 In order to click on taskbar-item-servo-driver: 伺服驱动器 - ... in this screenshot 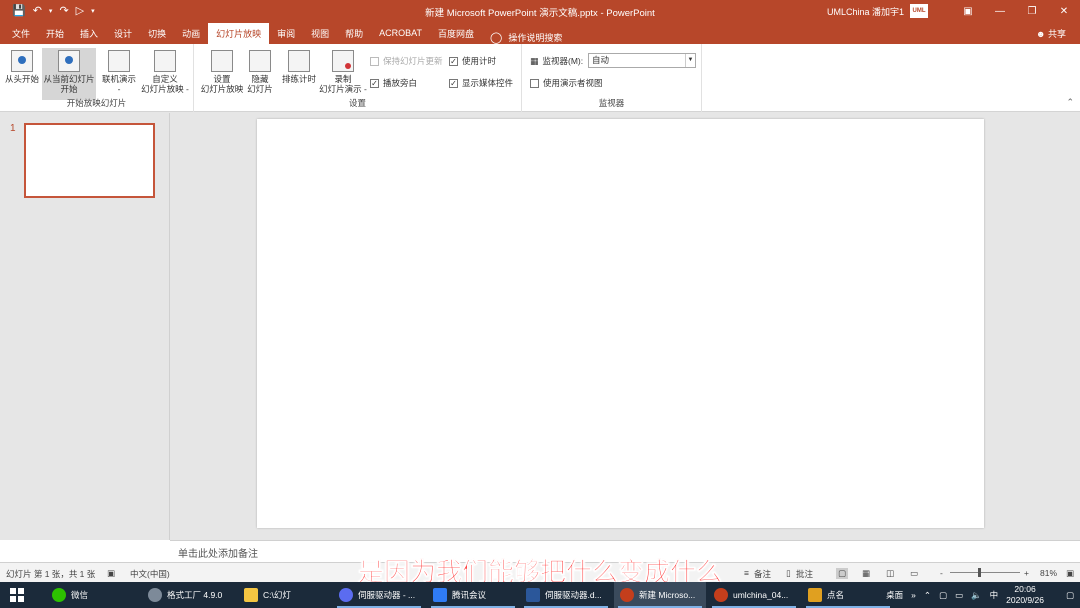, I will do `click(379, 595)`.